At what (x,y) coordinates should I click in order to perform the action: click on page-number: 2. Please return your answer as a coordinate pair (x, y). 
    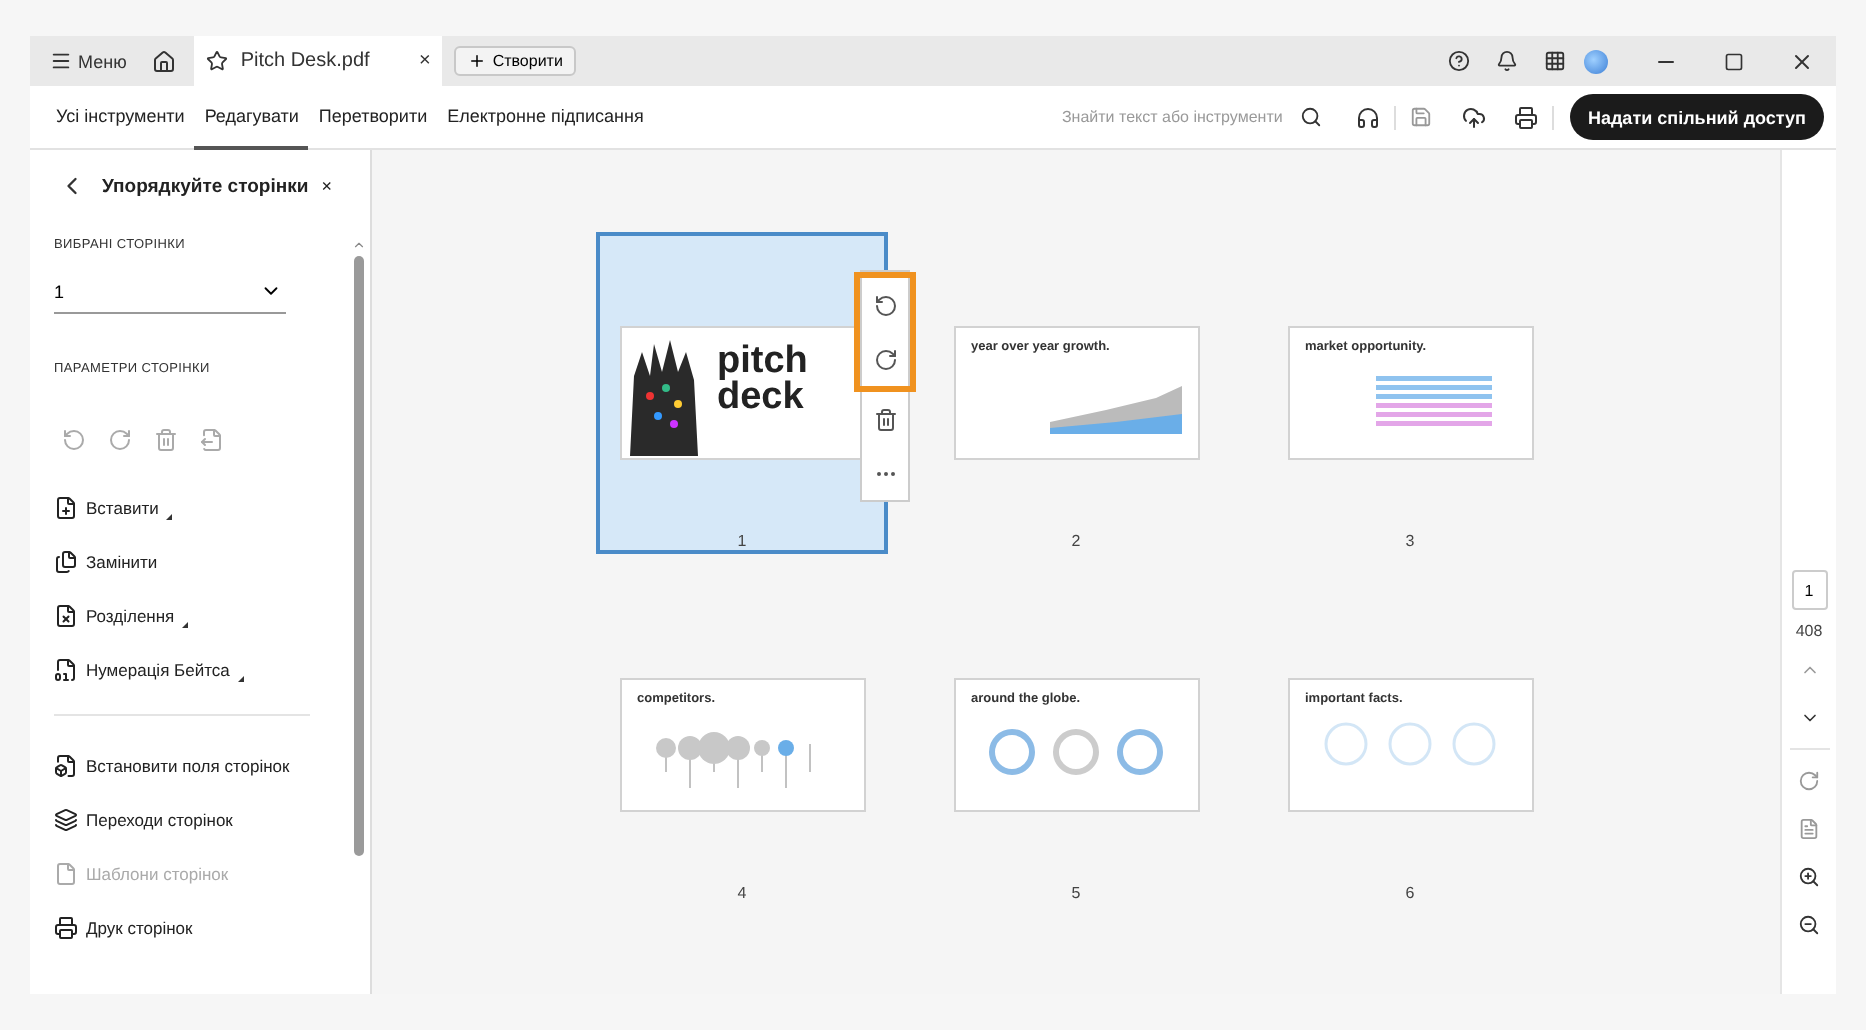
    Looking at the image, I should click on (1076, 541).